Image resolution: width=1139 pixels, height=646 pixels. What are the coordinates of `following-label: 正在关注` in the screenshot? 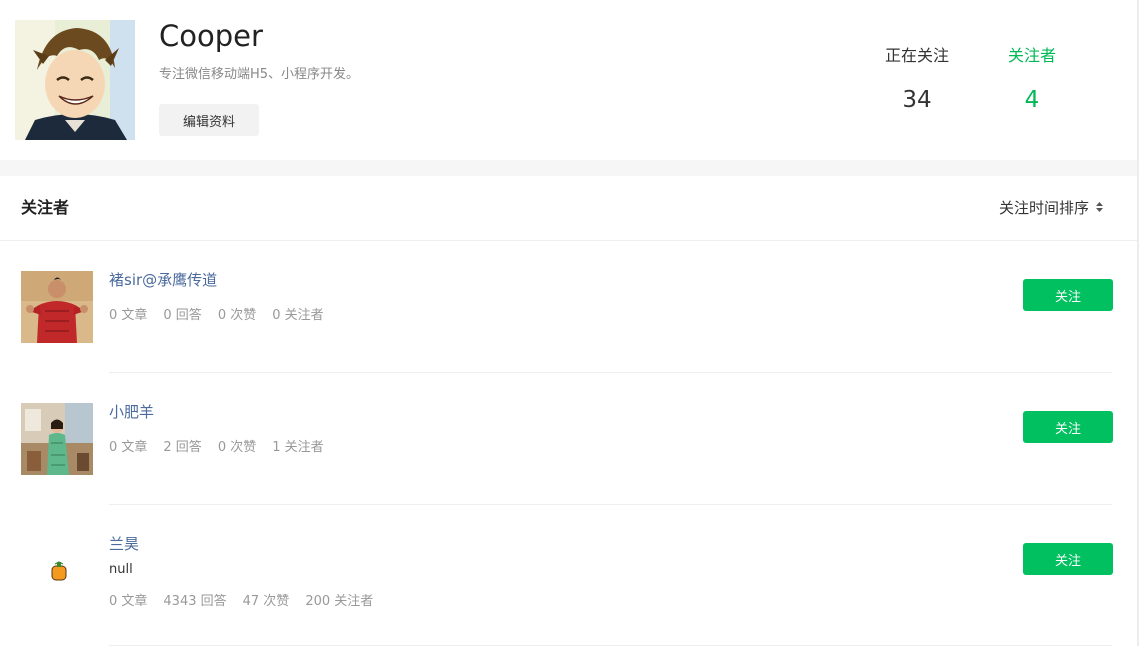 It's located at (916, 55).